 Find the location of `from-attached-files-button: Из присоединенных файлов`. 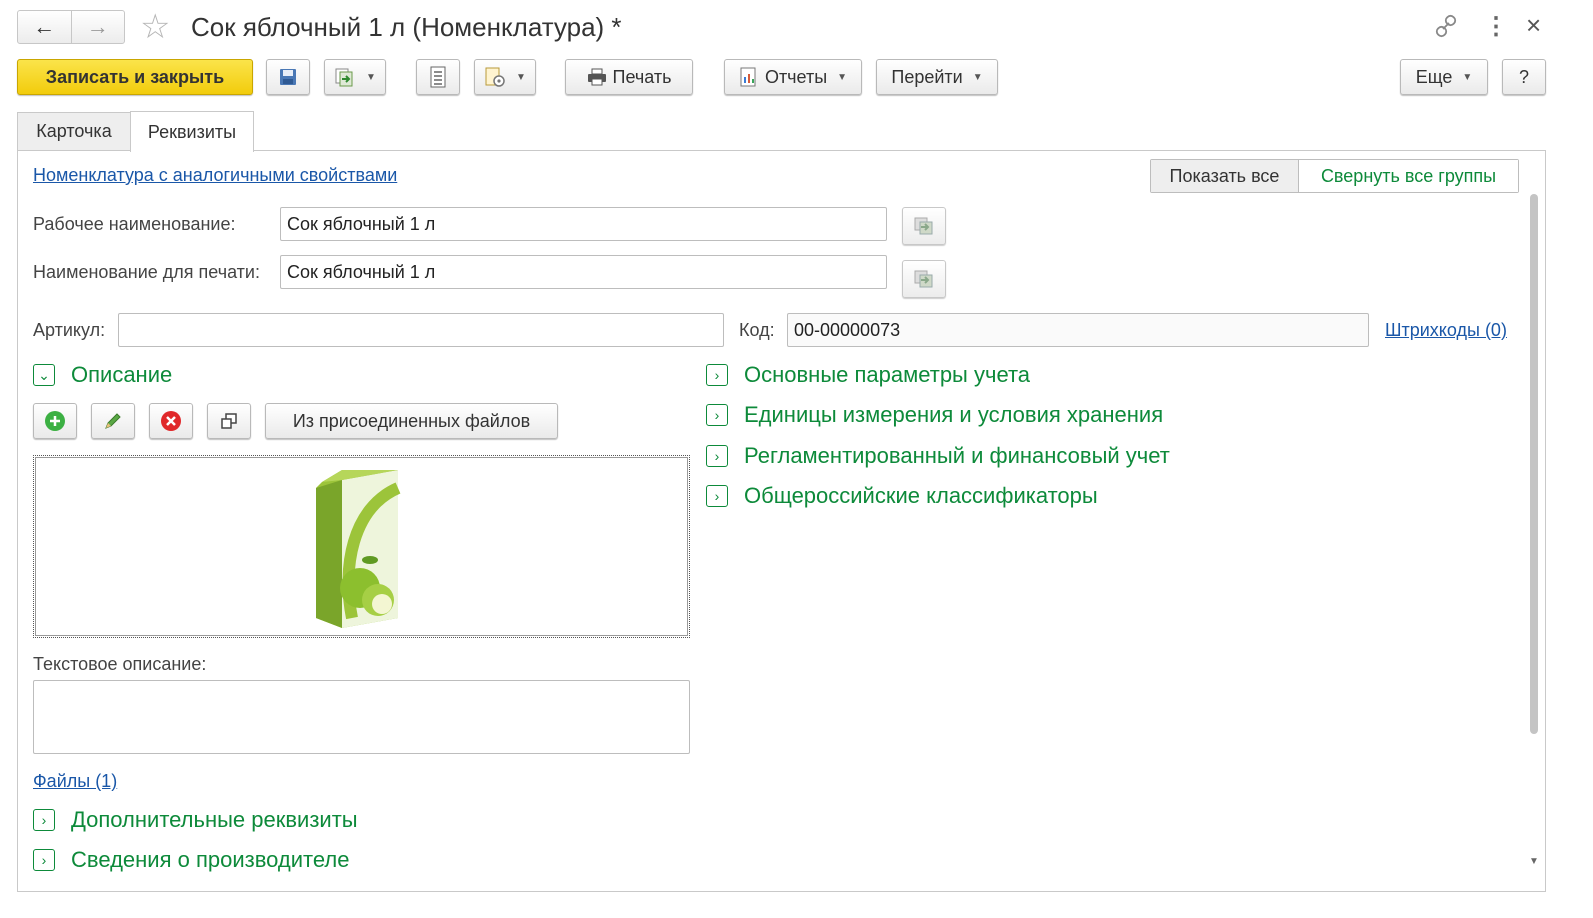

from-attached-files-button: Из присоединенных файлов is located at coordinates (411, 421).